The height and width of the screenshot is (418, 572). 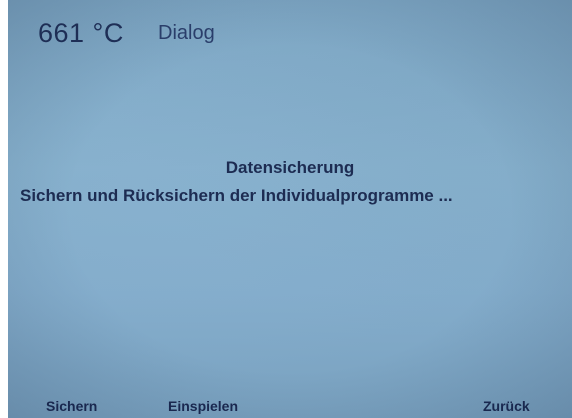 What do you see at coordinates (290, 167) in the screenshot?
I see `dialog-title: Datensicherung` at bounding box center [290, 167].